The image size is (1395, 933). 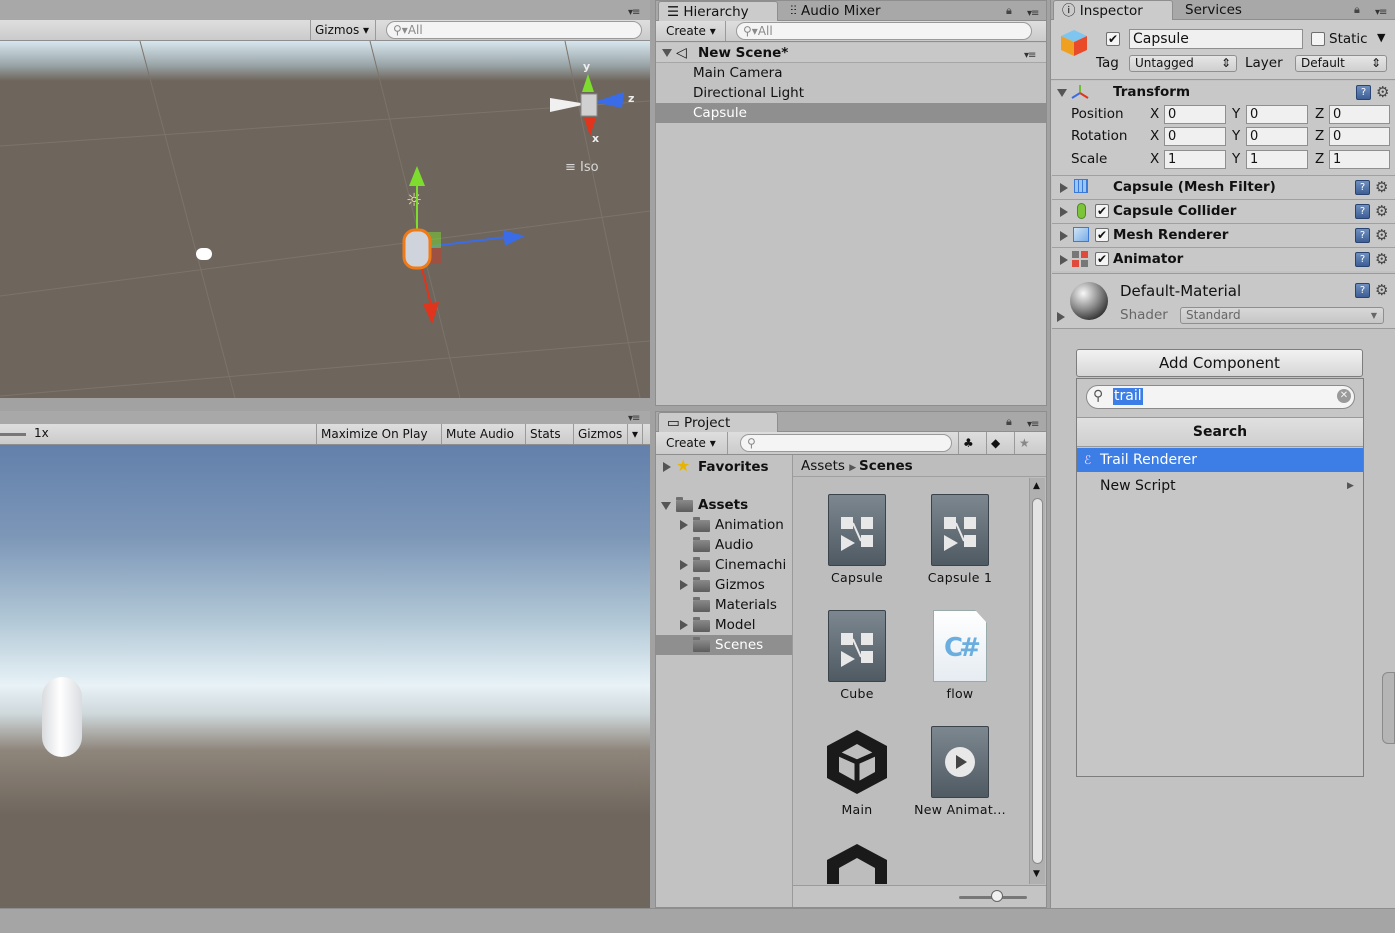 I want to click on scene-gizmos-button: Gizmos ▾, so click(x=343, y=30).